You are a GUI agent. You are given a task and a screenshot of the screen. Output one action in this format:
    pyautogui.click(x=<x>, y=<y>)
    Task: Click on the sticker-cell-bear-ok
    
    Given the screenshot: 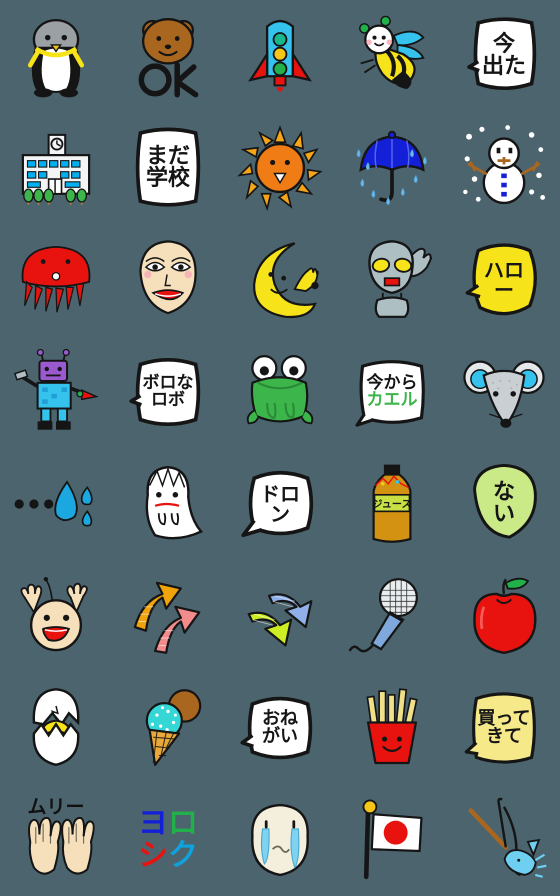 What is the action you would take?
    pyautogui.click(x=168, y=56)
    